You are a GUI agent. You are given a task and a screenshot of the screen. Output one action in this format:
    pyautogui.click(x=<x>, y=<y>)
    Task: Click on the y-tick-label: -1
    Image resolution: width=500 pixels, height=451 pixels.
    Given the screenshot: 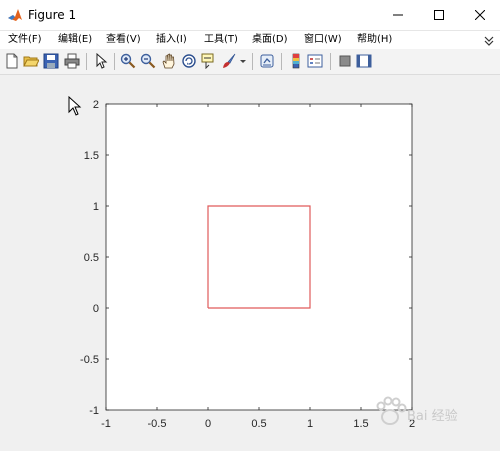 What is the action you would take?
    pyautogui.click(x=94, y=411)
    